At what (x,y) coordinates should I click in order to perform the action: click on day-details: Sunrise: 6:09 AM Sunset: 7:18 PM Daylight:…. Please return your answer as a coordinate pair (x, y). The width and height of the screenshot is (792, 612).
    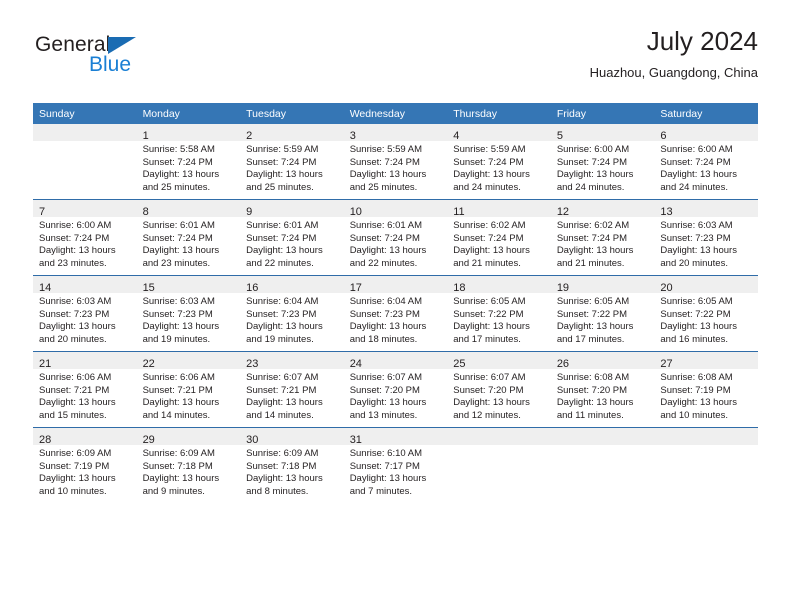
    Looking at the image, I should click on (292, 471).